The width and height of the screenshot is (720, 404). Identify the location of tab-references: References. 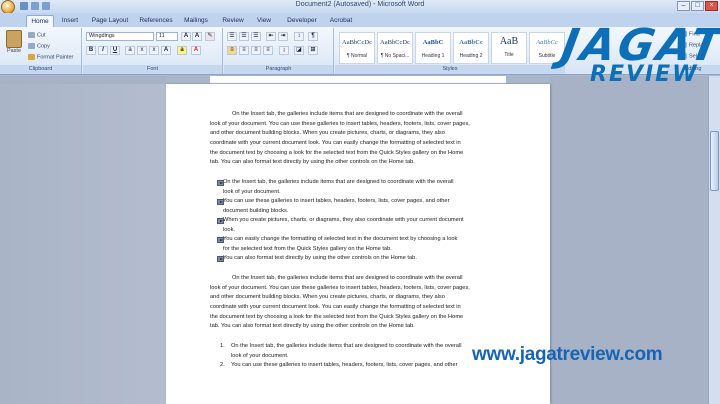
(156, 21).